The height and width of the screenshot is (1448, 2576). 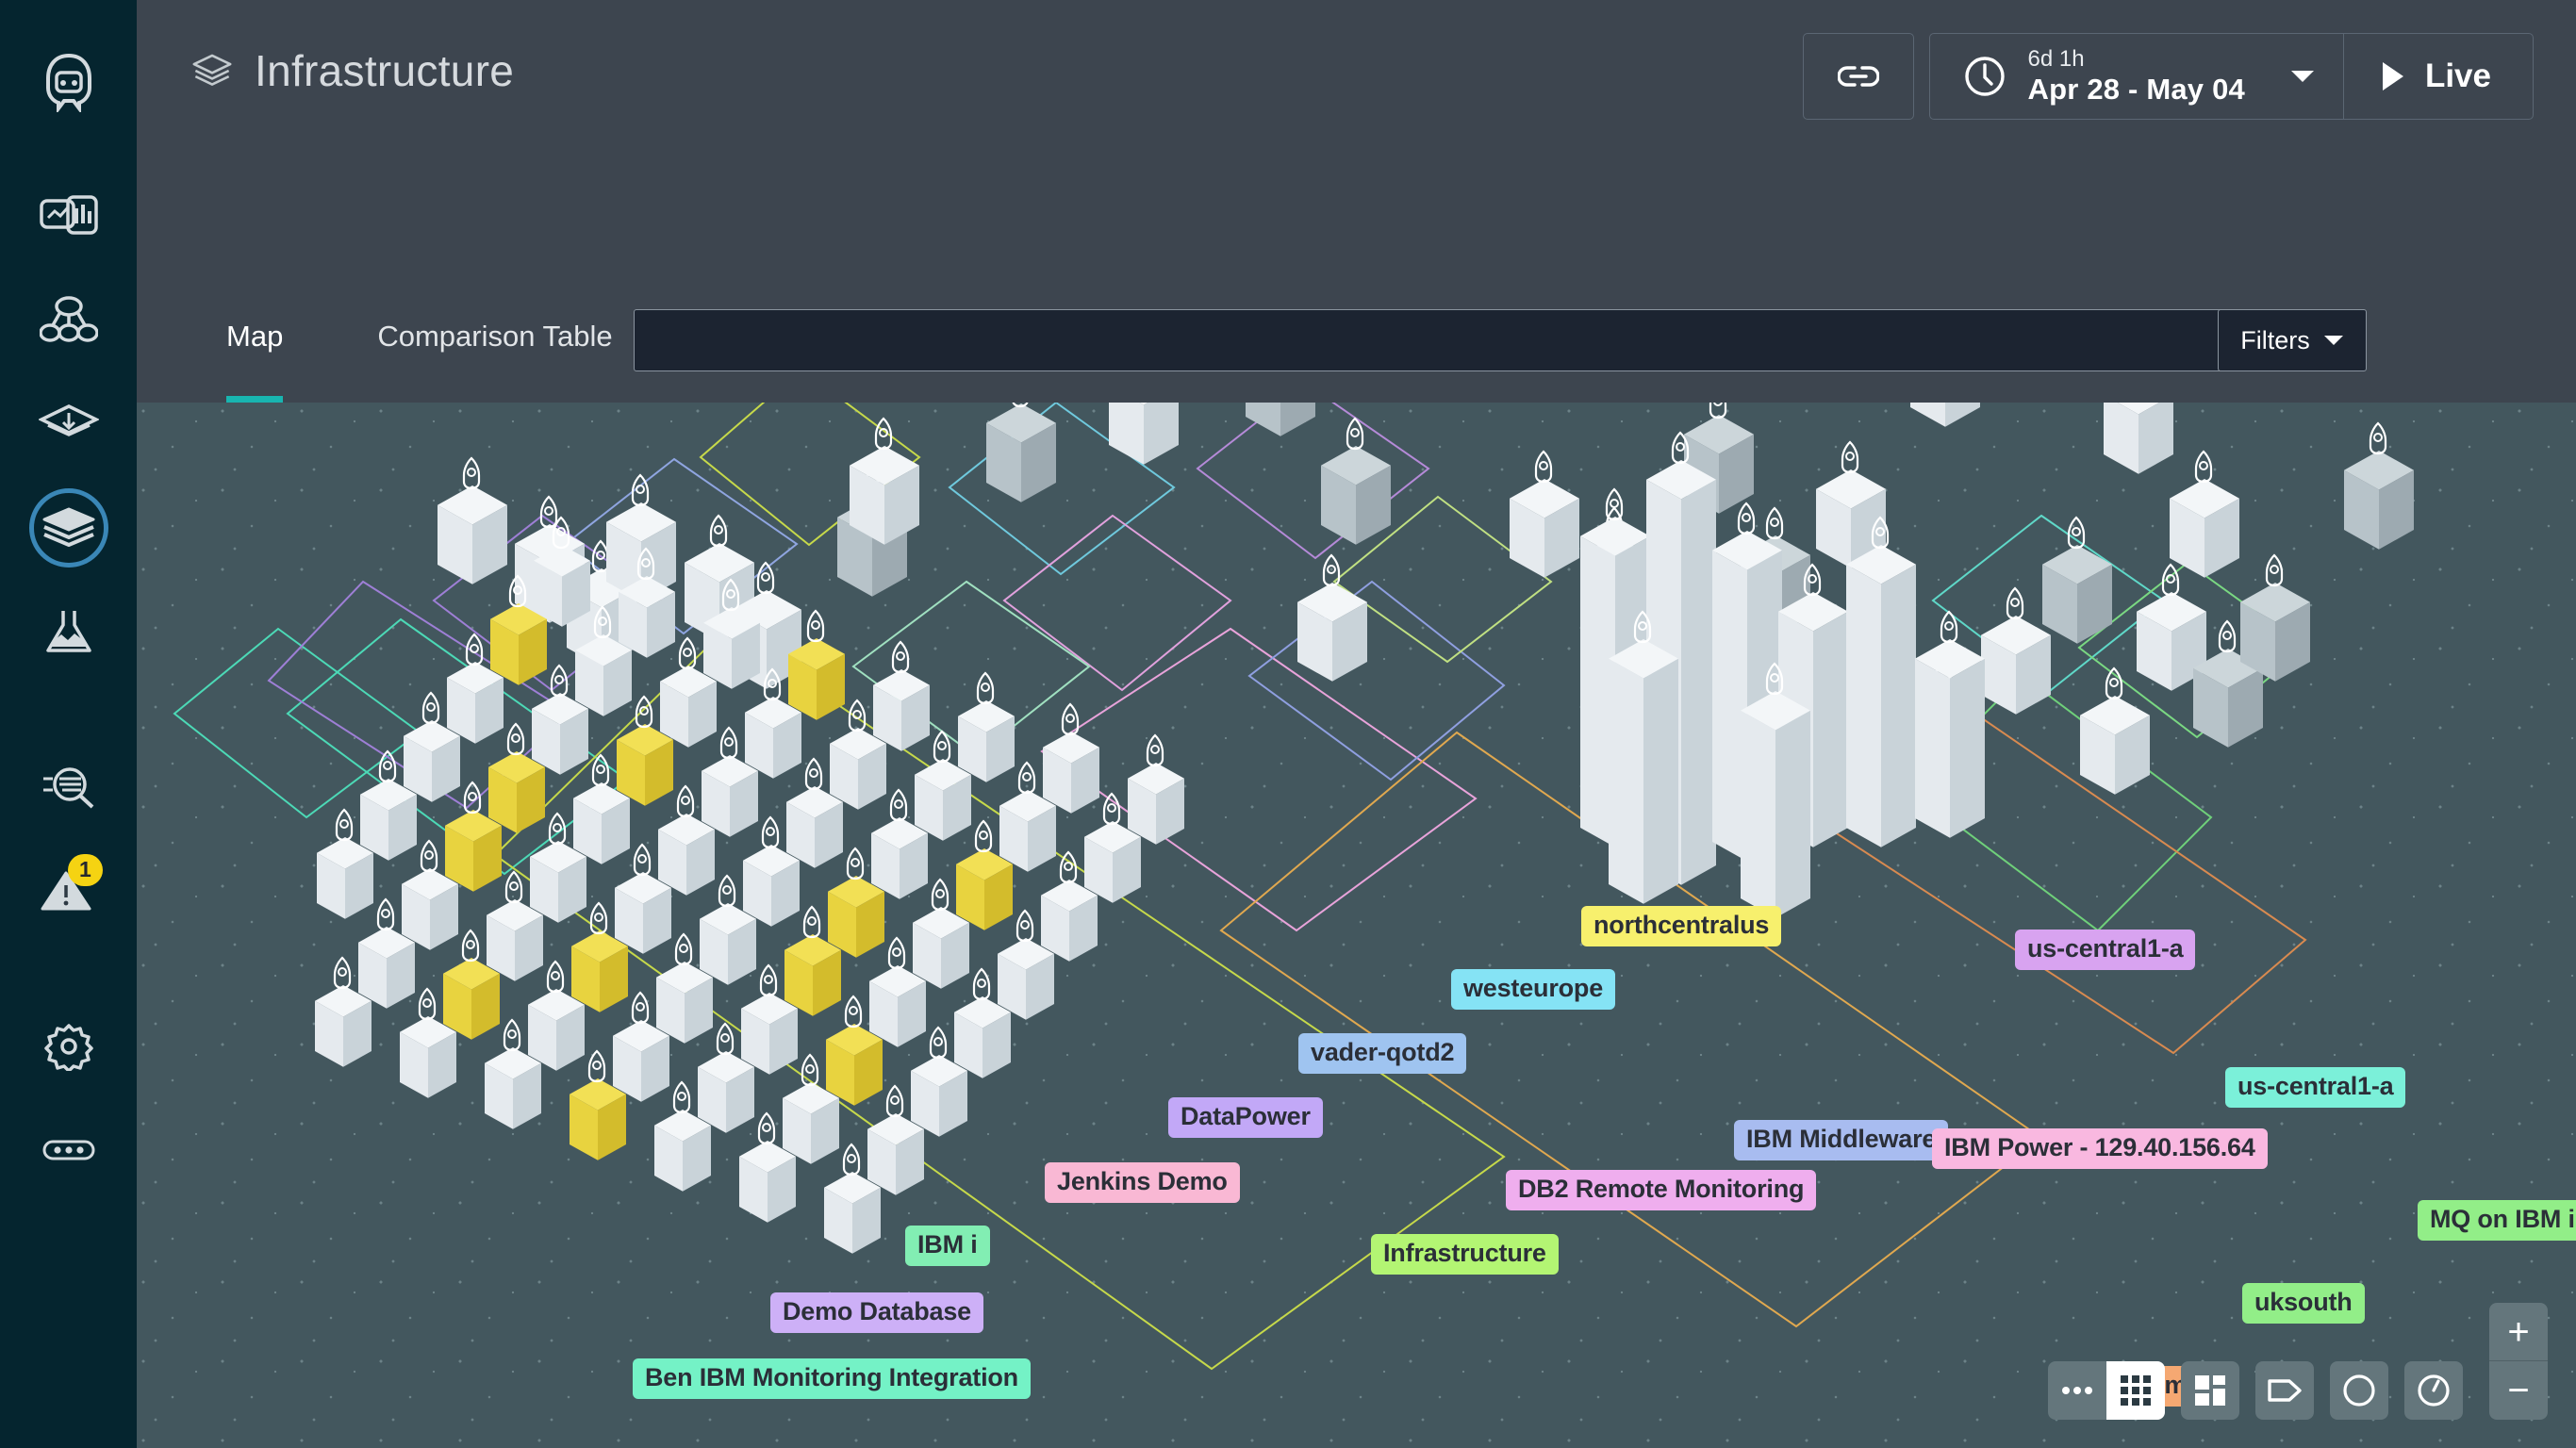 What do you see at coordinates (1681, 926) in the screenshot?
I see `map-label: northcentralus` at bounding box center [1681, 926].